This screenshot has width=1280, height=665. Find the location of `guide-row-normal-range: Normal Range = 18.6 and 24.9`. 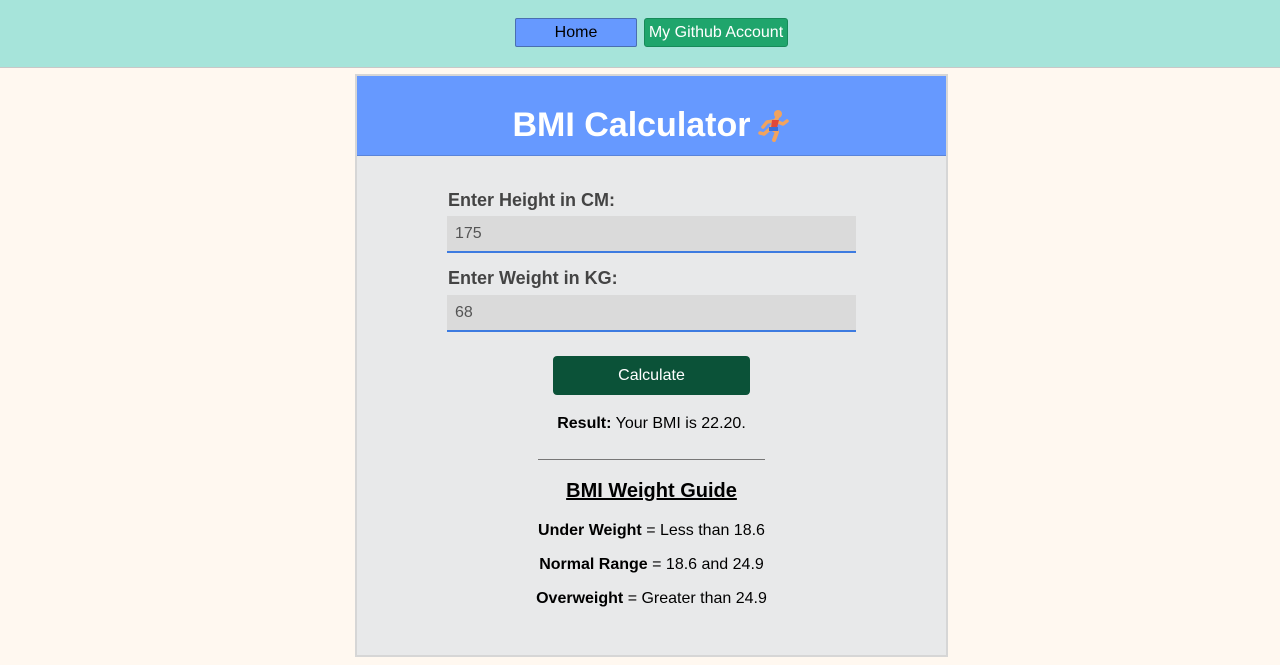

guide-row-normal-range: Normal Range = 18.6 and 24.9 is located at coordinates (651, 565).